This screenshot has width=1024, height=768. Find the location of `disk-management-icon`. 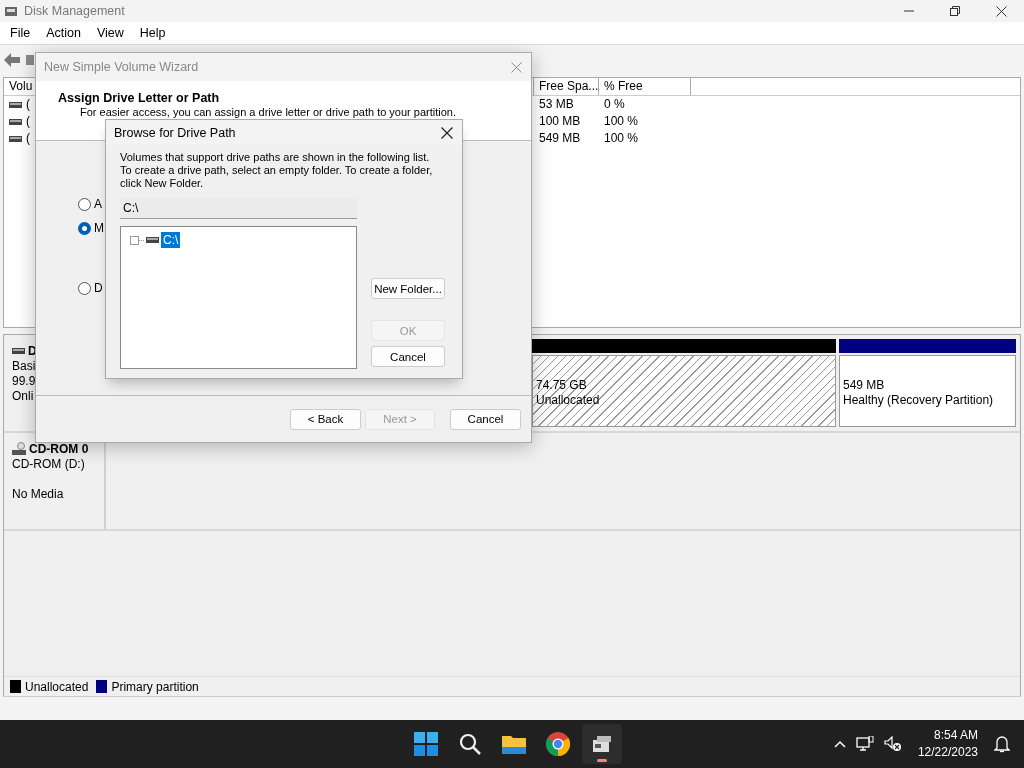

disk-management-icon is located at coordinates (11, 11).